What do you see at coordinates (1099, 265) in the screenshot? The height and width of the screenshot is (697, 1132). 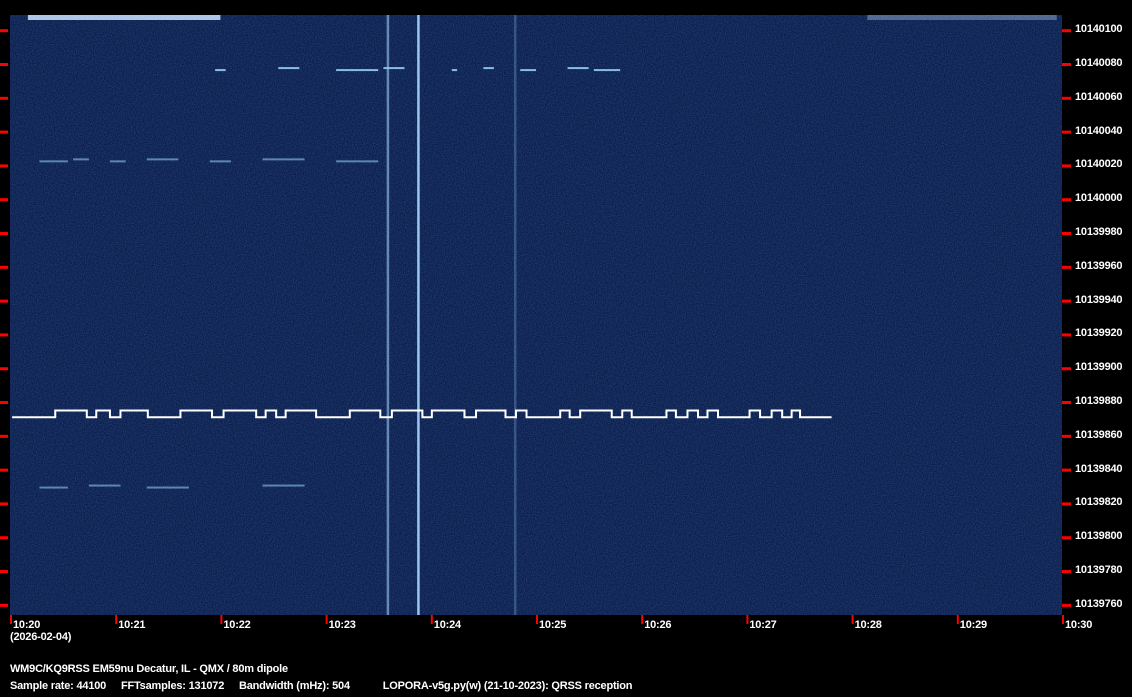 I see `y-tick-label: 10139960` at bounding box center [1099, 265].